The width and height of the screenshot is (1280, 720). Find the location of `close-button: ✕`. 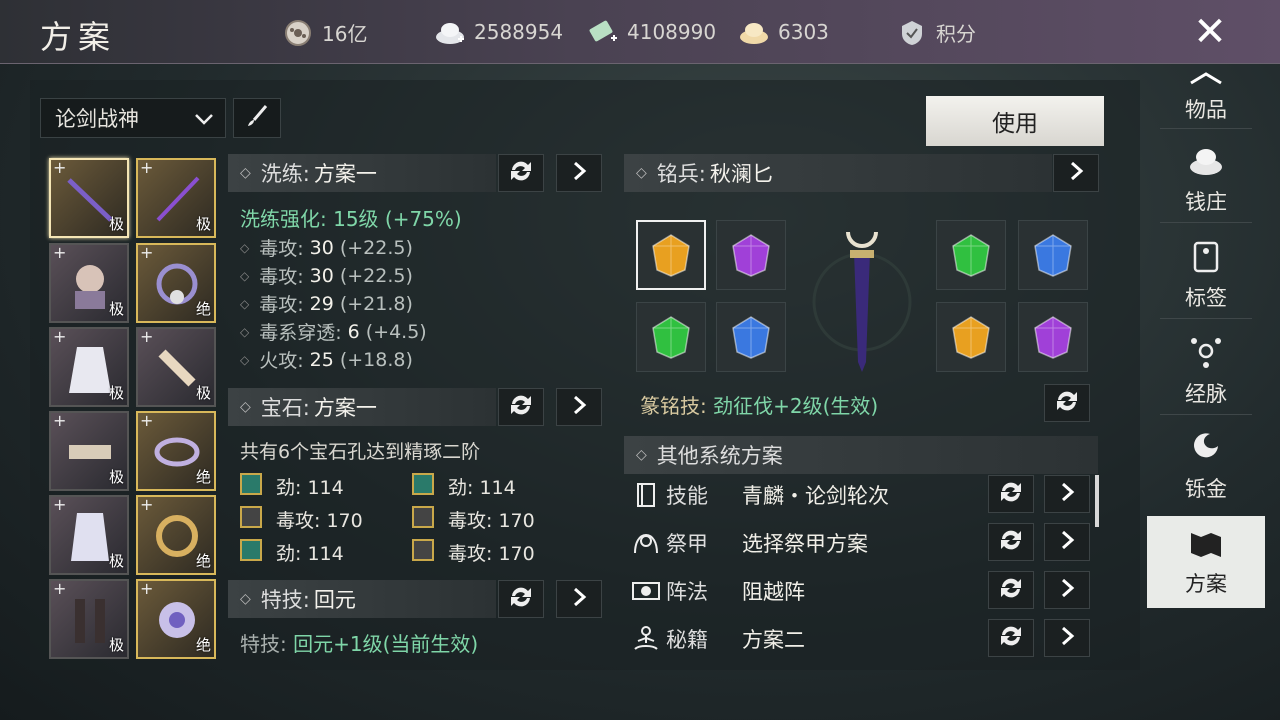

close-button: ✕ is located at coordinates (1210, 32).